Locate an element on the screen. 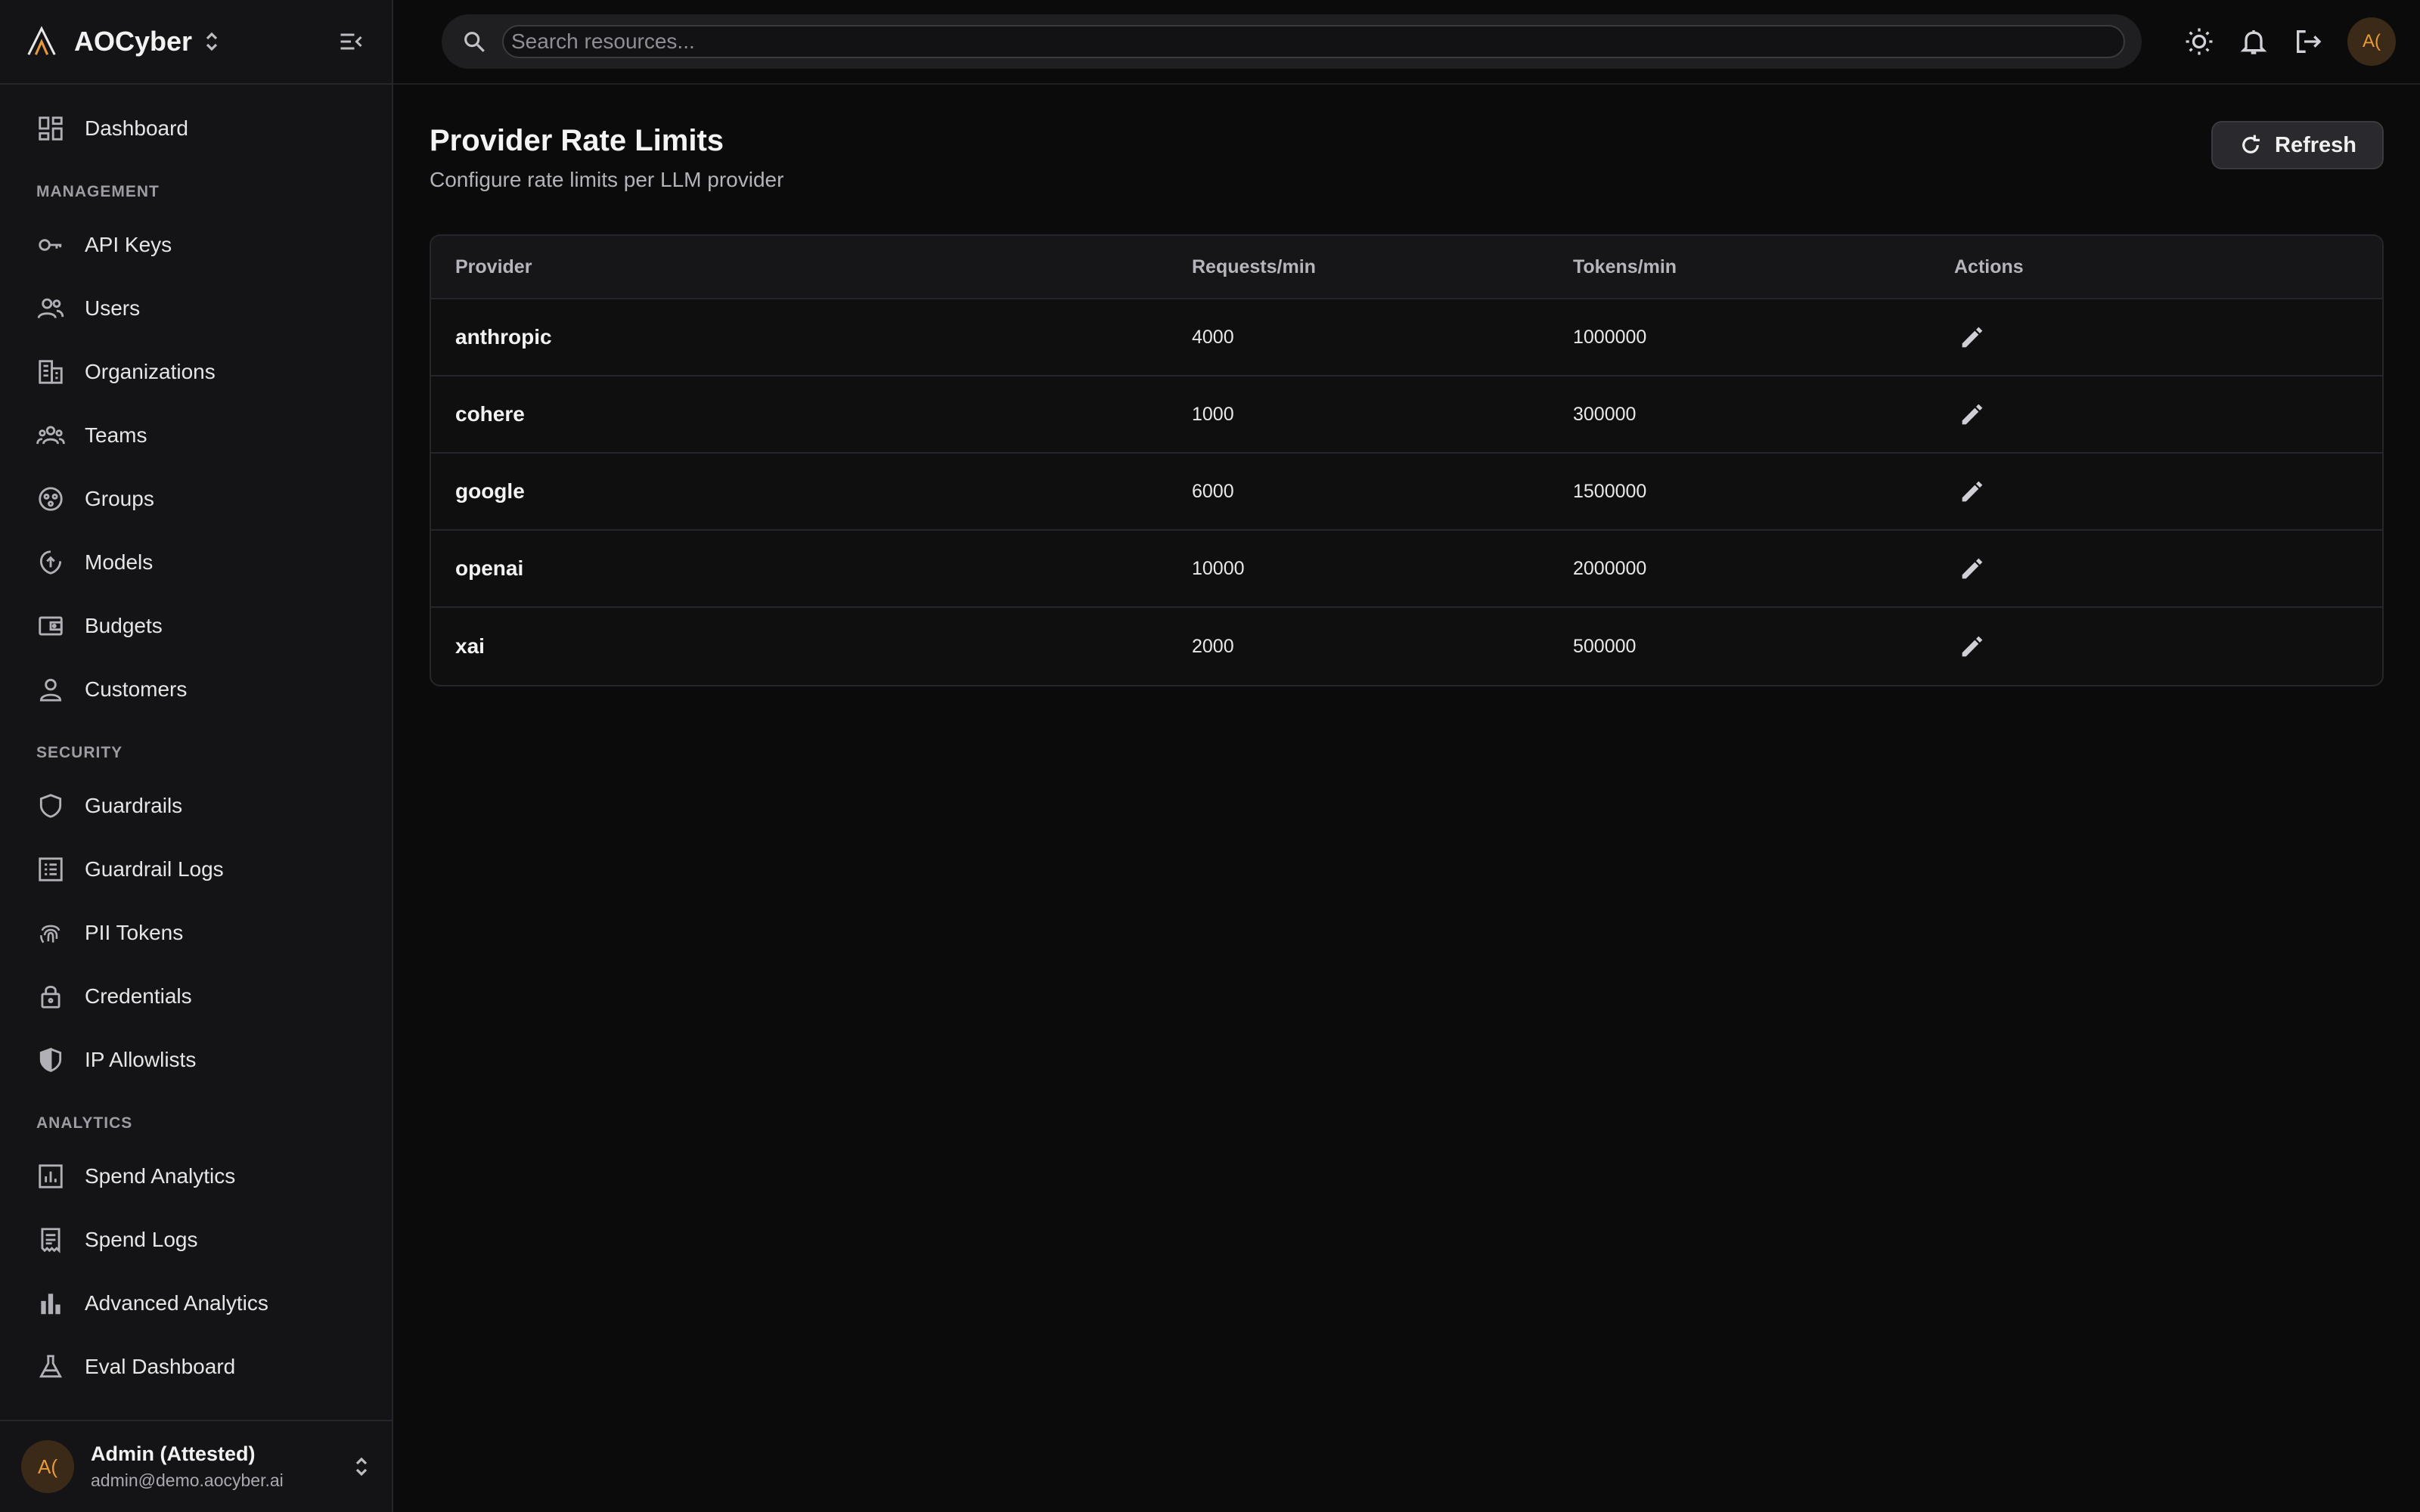 The height and width of the screenshot is (1512, 2420). sidebar-item-pii-tokens: PII Tokens is located at coordinates (196, 933).